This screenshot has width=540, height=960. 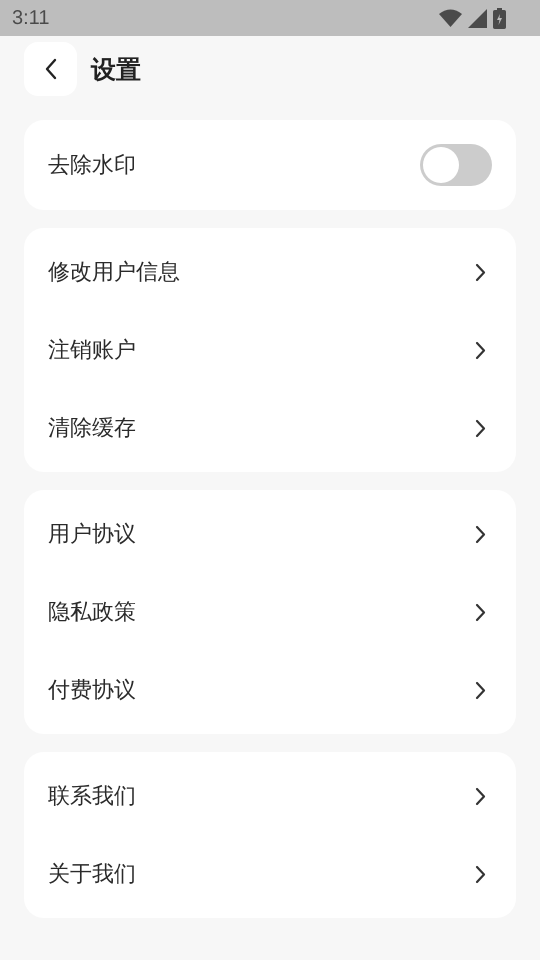 I want to click on settings-row: 隐私政策, so click(x=270, y=612).